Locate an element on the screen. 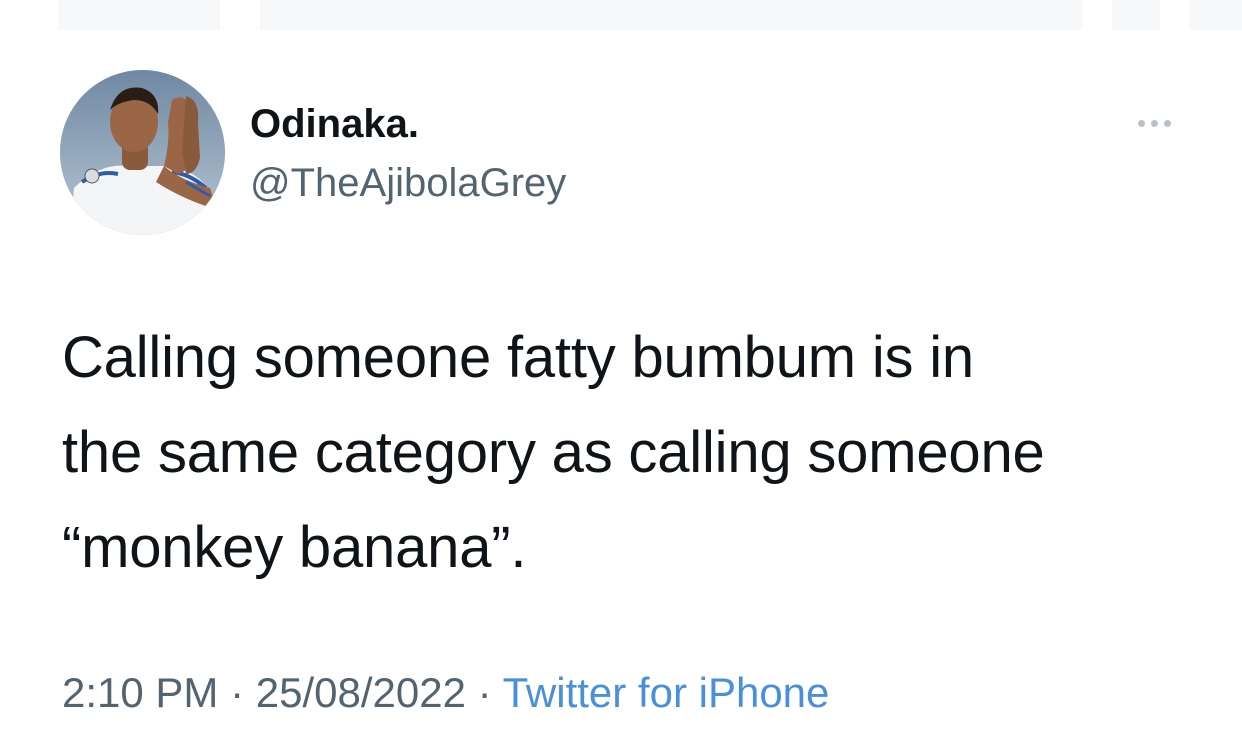 The height and width of the screenshot is (750, 1242). top-strip is located at coordinates (621, 15).